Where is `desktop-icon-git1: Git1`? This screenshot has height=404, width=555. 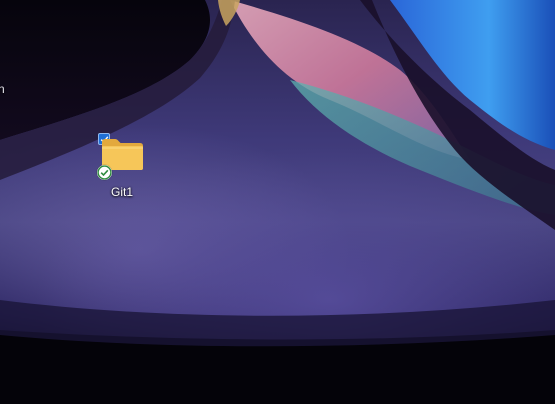 desktop-icon-git1: Git1 is located at coordinates (122, 166).